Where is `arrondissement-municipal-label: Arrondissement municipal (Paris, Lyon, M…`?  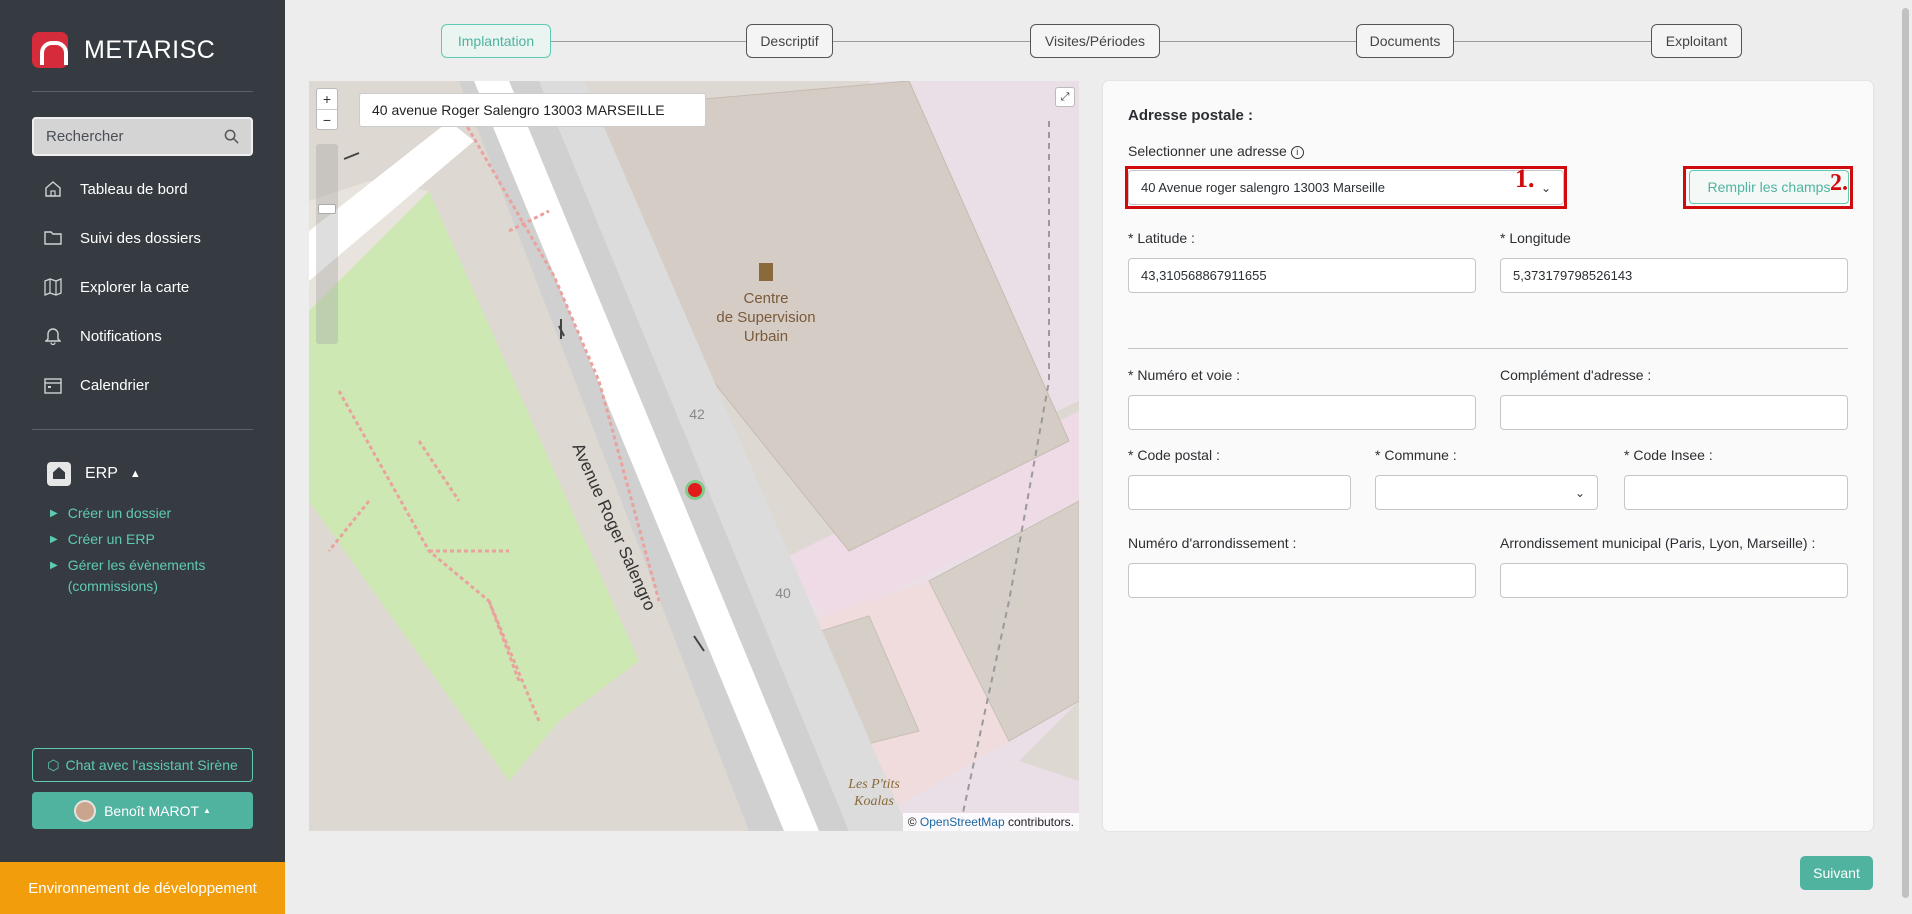
arrondissement-municipal-label: Arrondissement municipal (Paris, Lyon, M… is located at coordinates (1658, 543).